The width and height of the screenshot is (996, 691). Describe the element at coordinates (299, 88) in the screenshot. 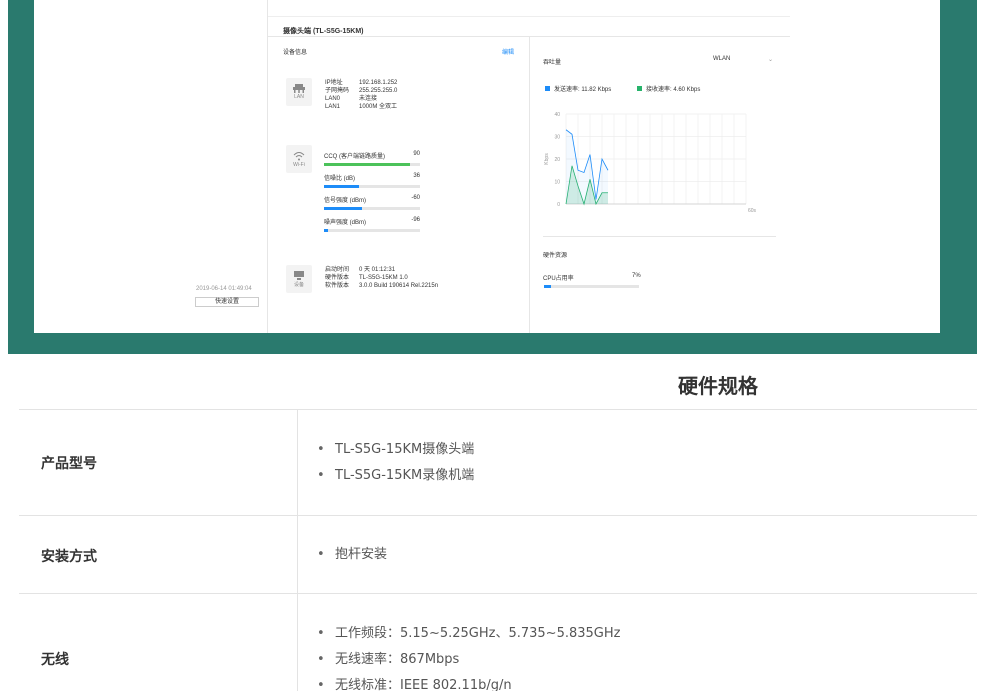

I see `lan-icon` at that location.